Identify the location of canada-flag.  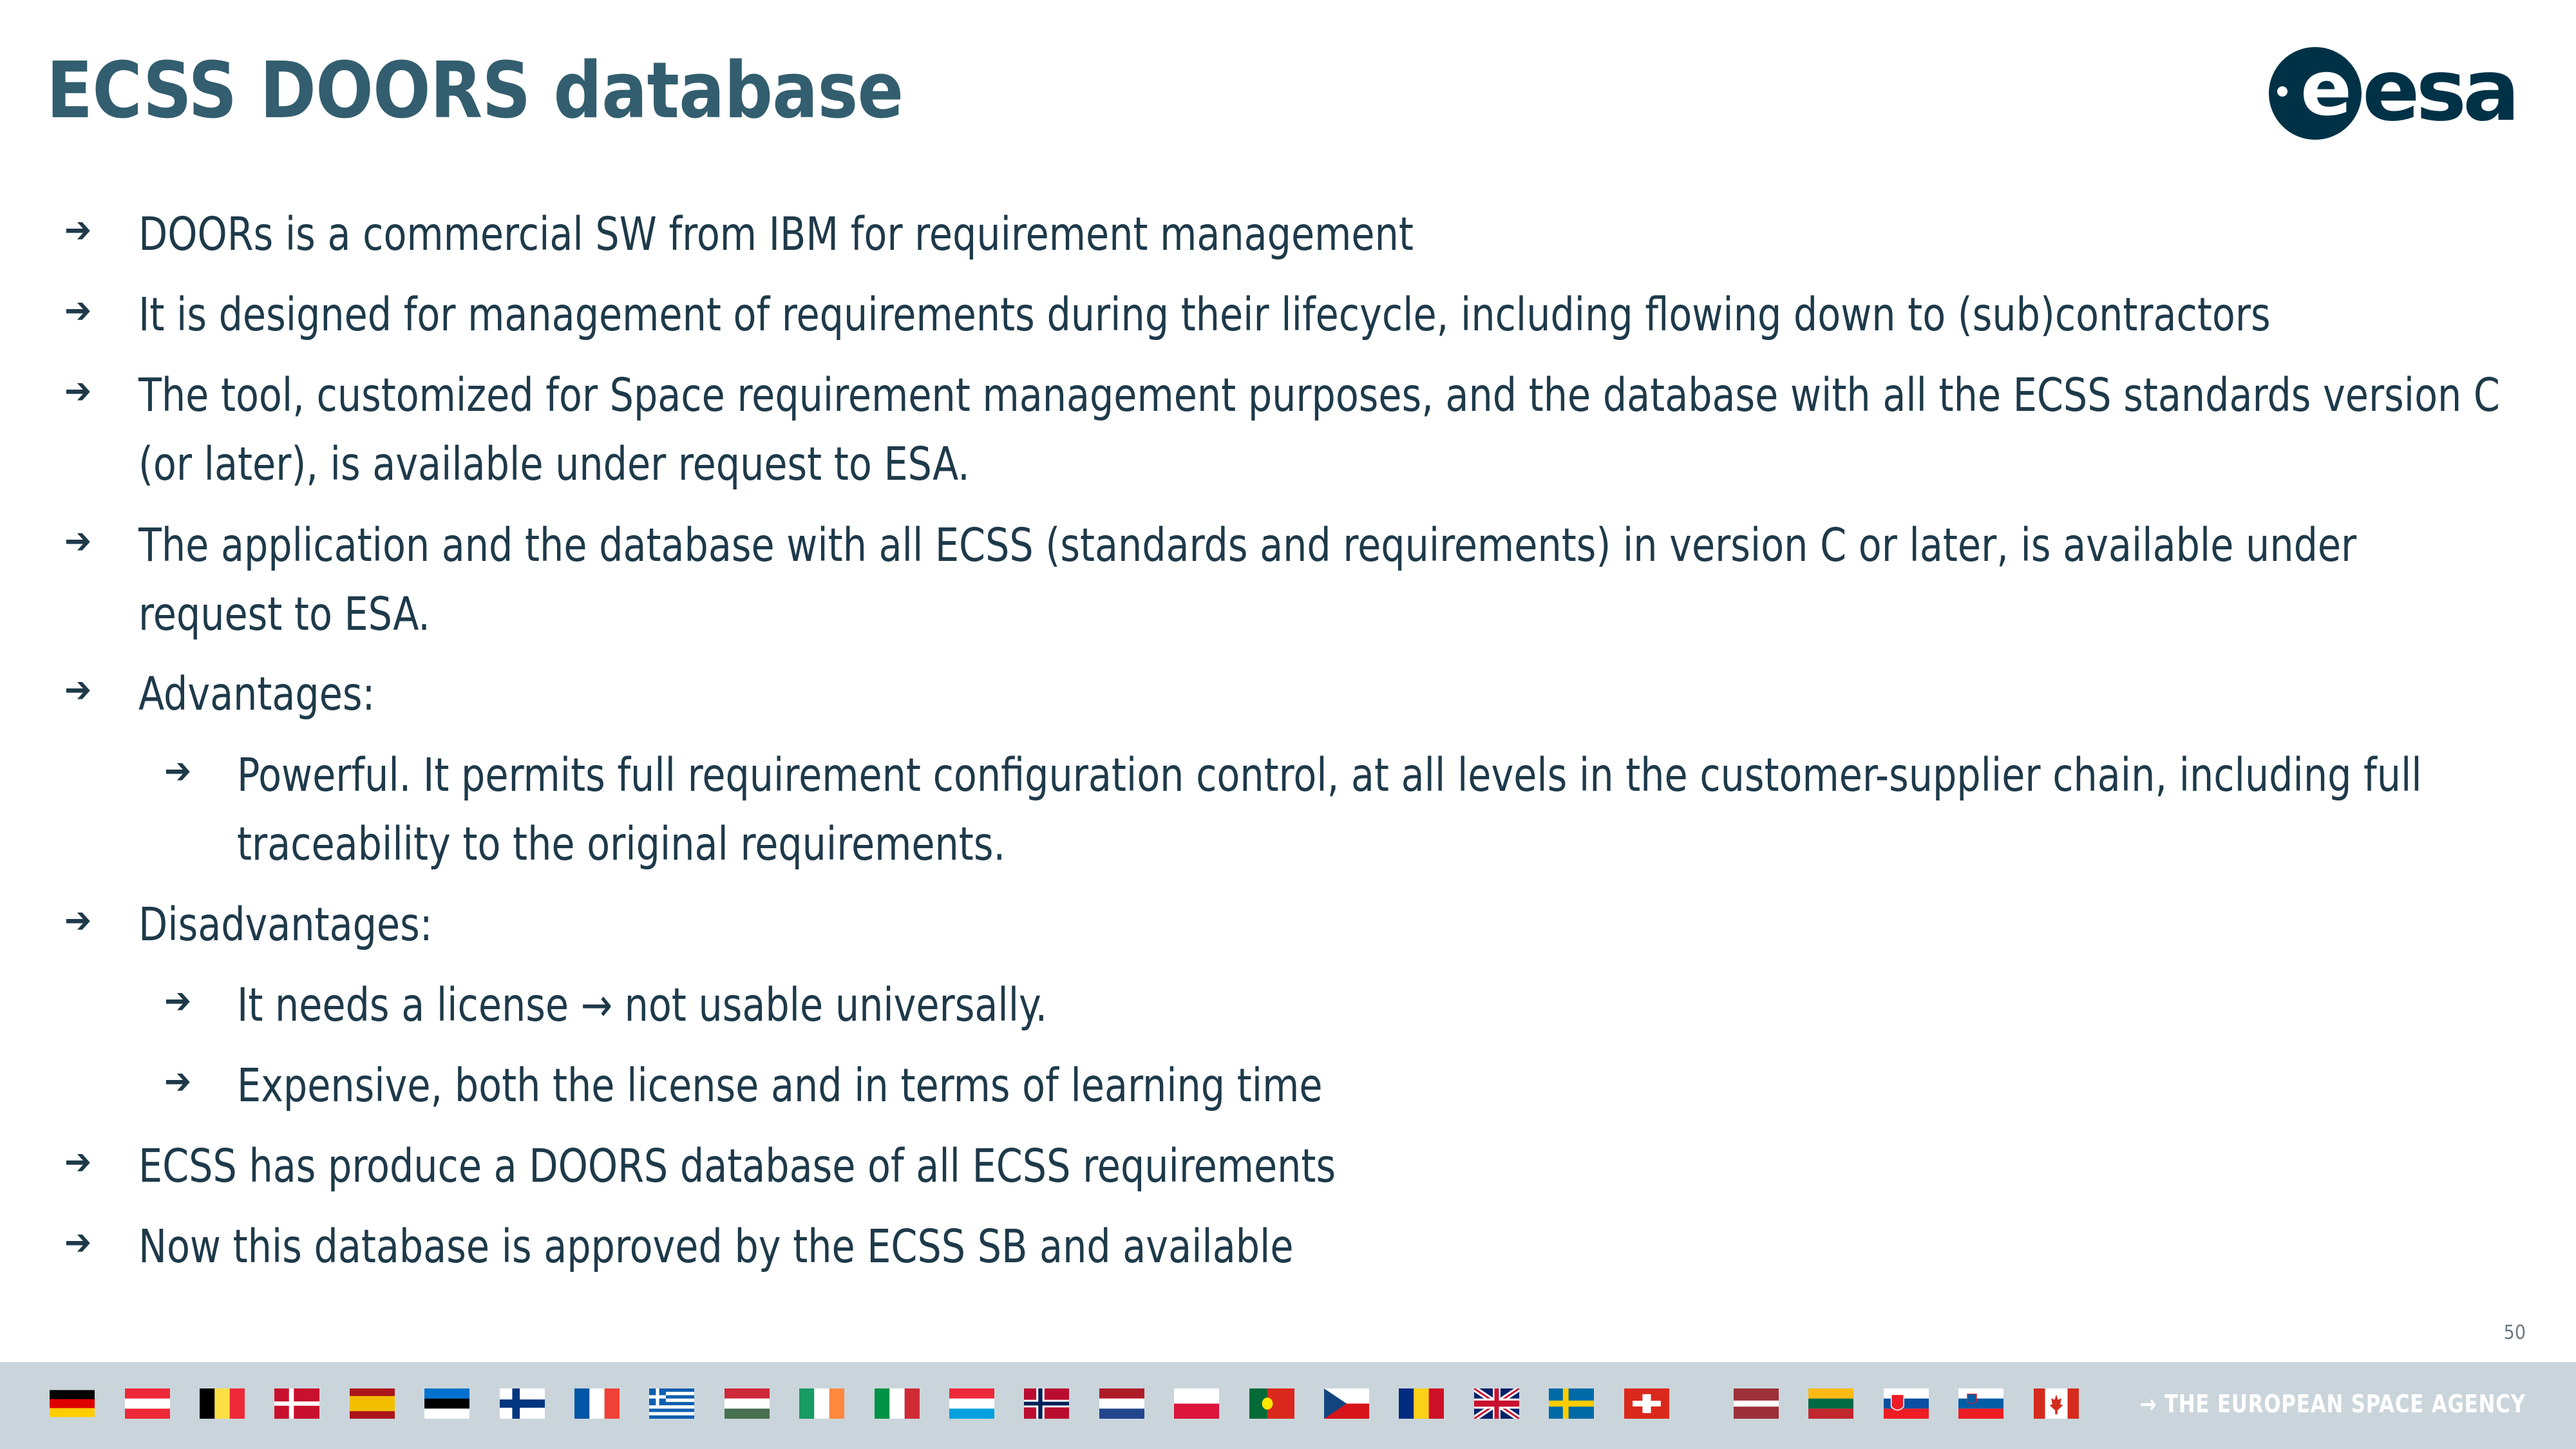
(2056, 1403).